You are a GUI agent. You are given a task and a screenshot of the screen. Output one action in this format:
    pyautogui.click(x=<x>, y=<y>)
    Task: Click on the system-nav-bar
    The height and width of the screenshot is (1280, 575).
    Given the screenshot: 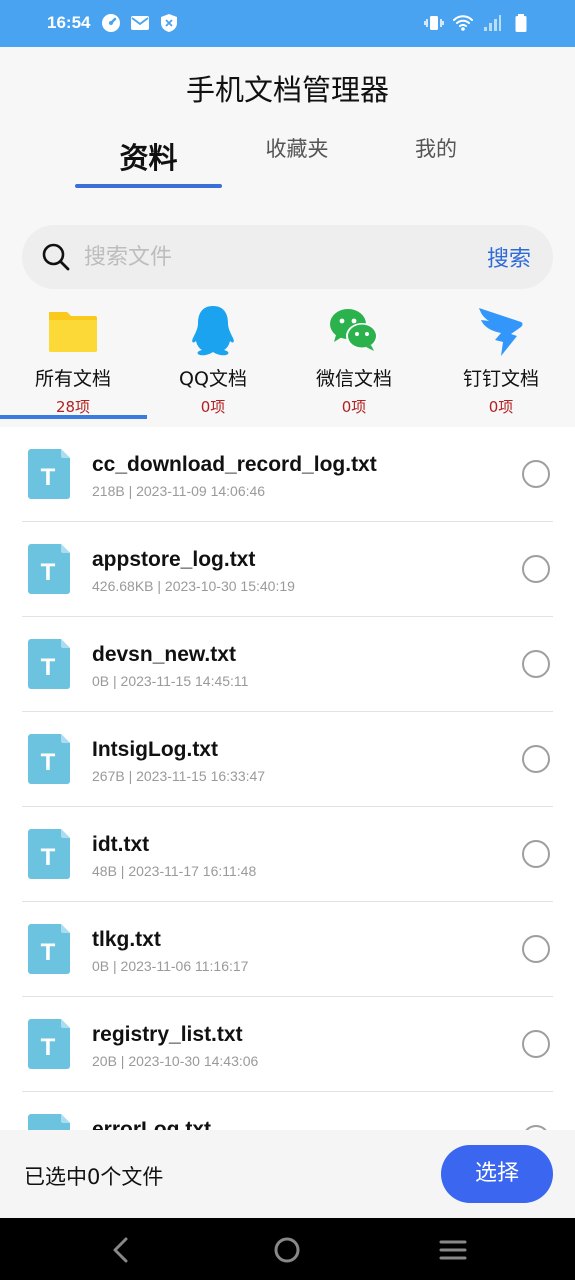 What is the action you would take?
    pyautogui.click(x=287, y=1249)
    